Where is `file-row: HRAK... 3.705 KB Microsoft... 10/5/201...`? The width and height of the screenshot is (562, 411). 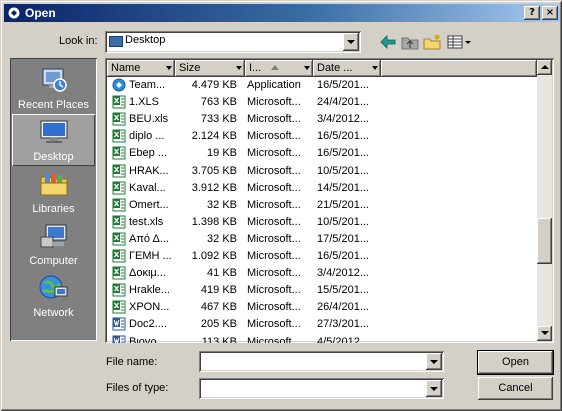
file-row: HRAK... 3.705 KB Microsoft... 10/5/201... is located at coordinates (322, 171).